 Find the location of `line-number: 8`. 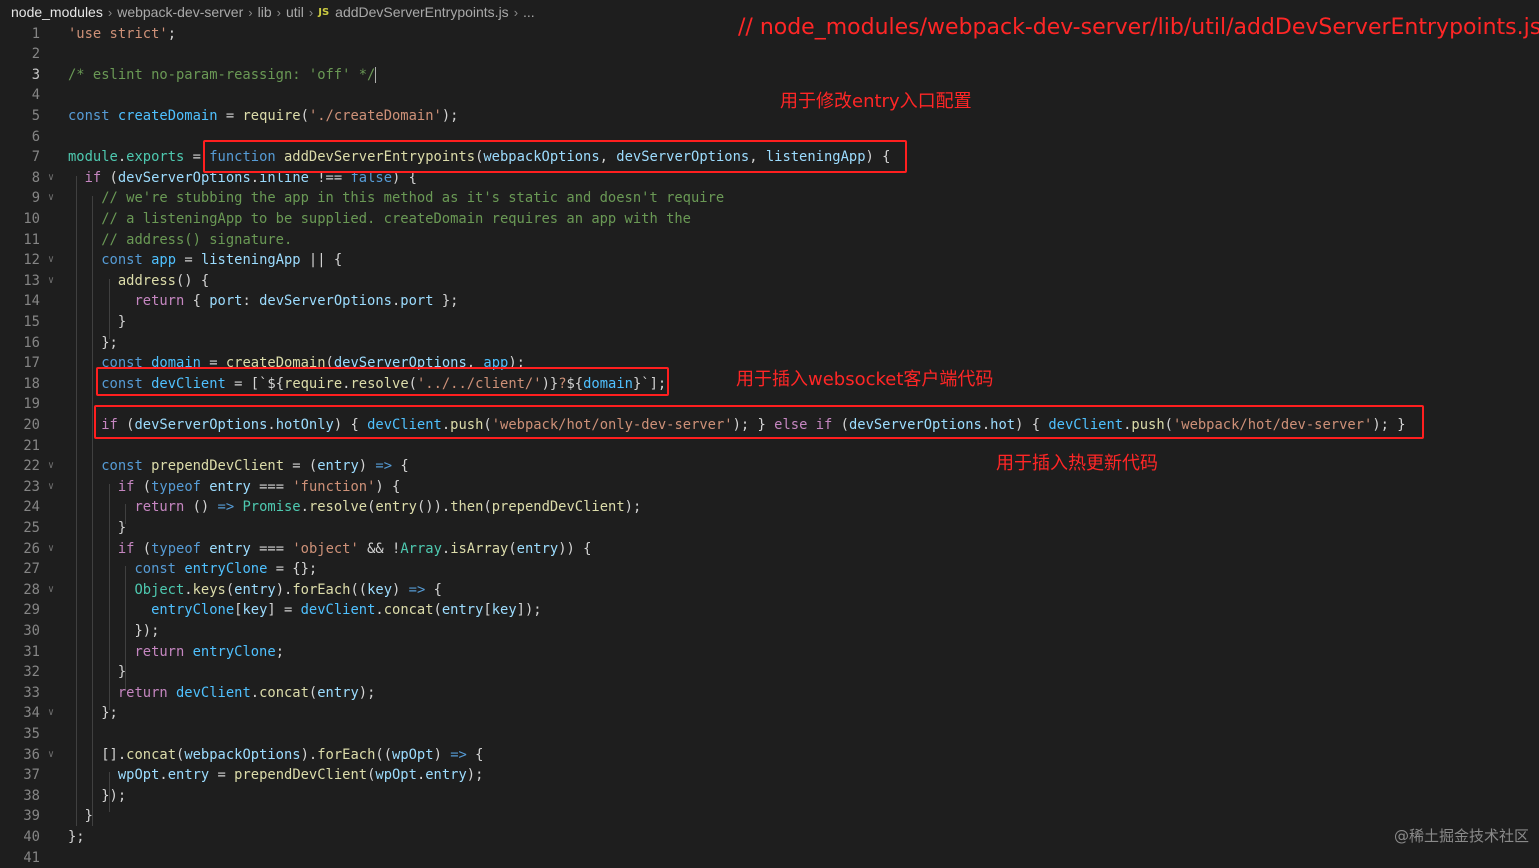

line-number: 8 is located at coordinates (20, 178).